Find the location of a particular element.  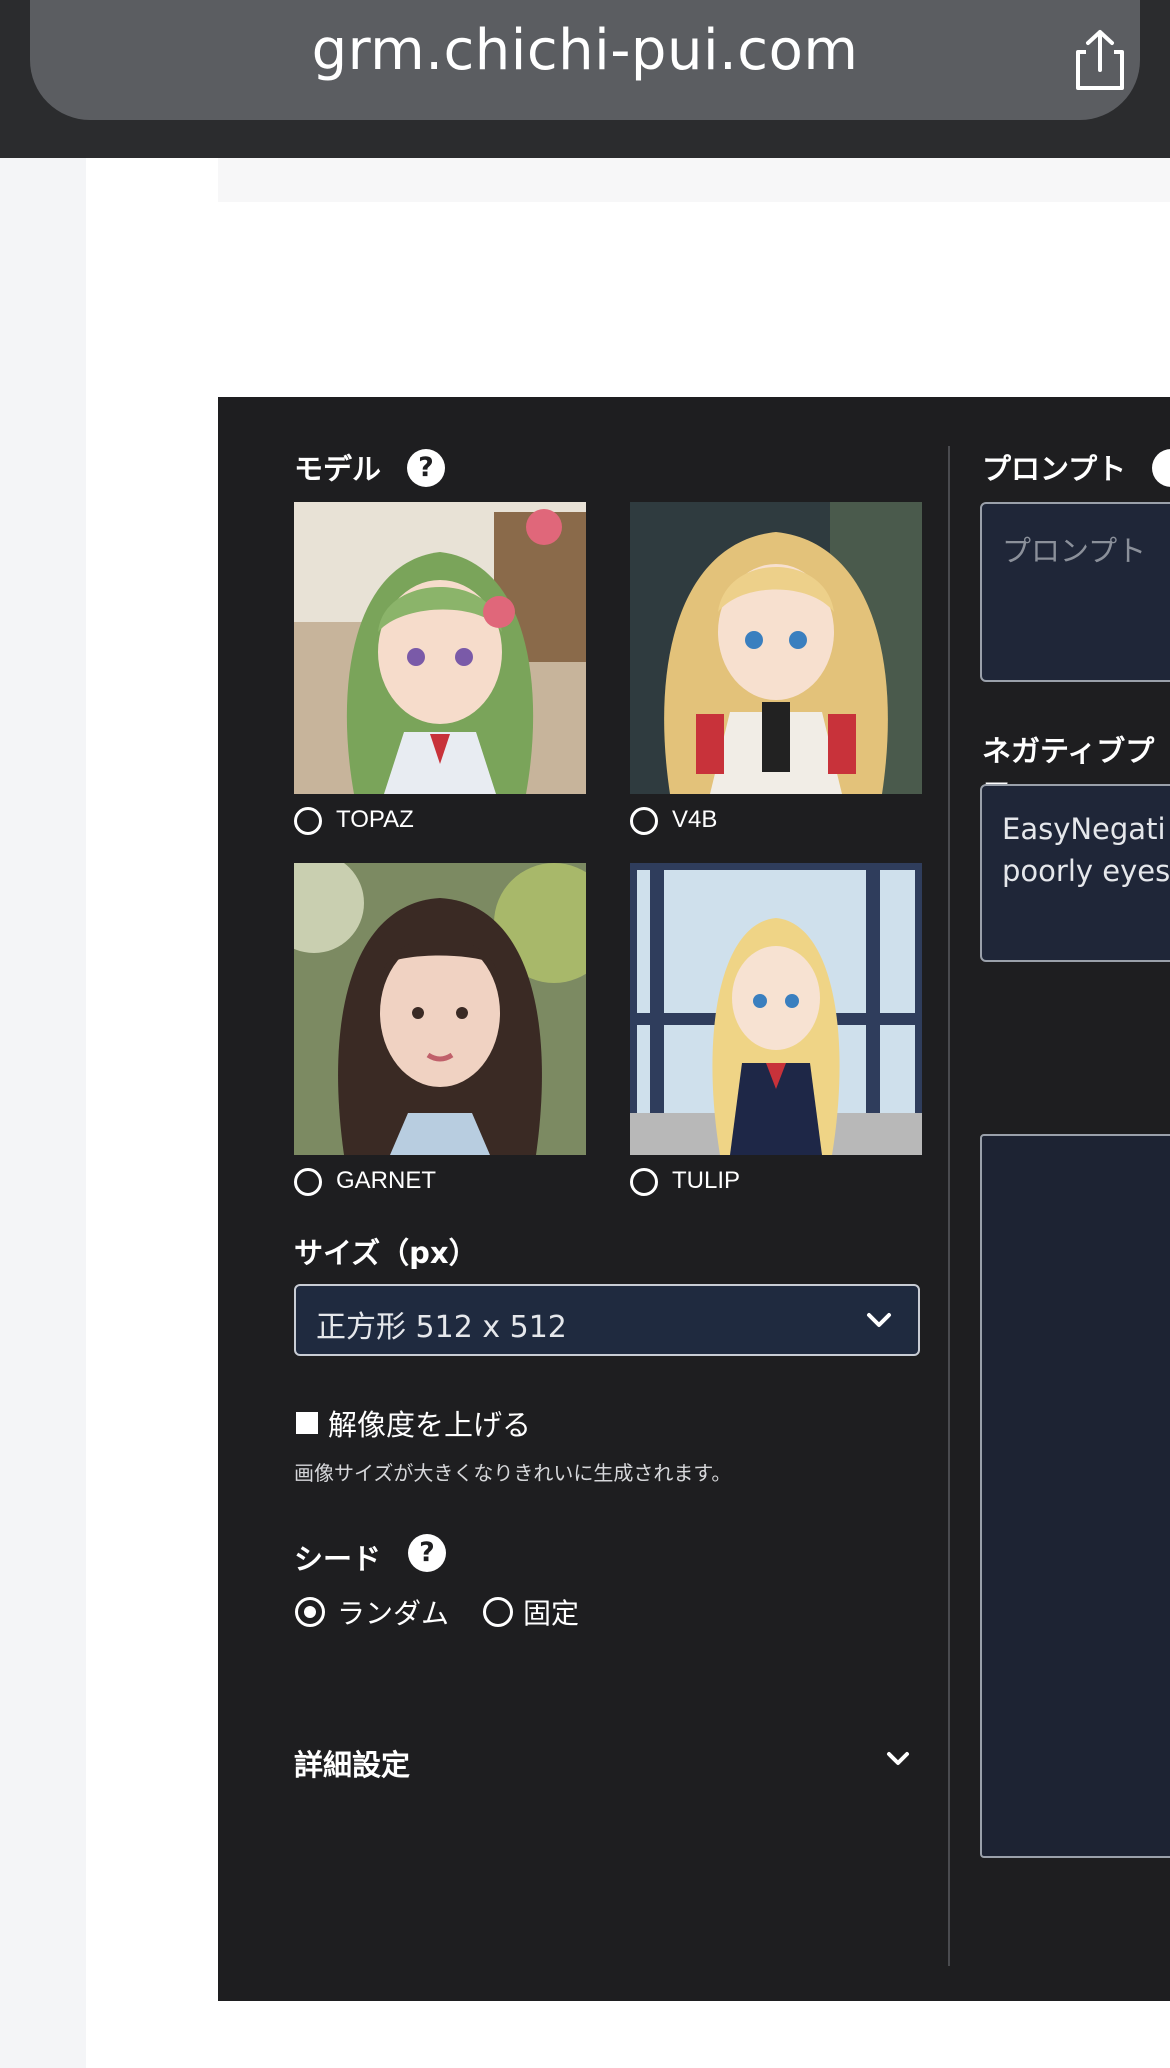

seed-option-random: ランダム is located at coordinates (393, 1612).